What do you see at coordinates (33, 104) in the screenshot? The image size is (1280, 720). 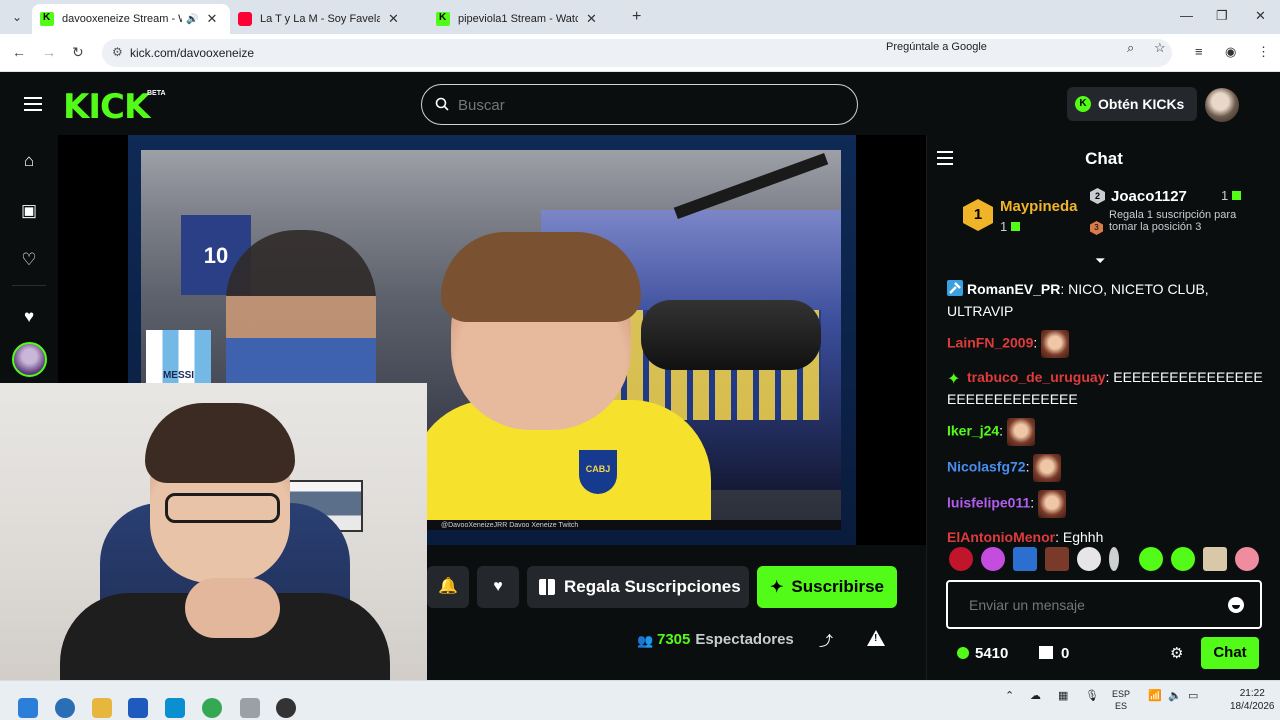 I see `hamburger-menu-icon` at bounding box center [33, 104].